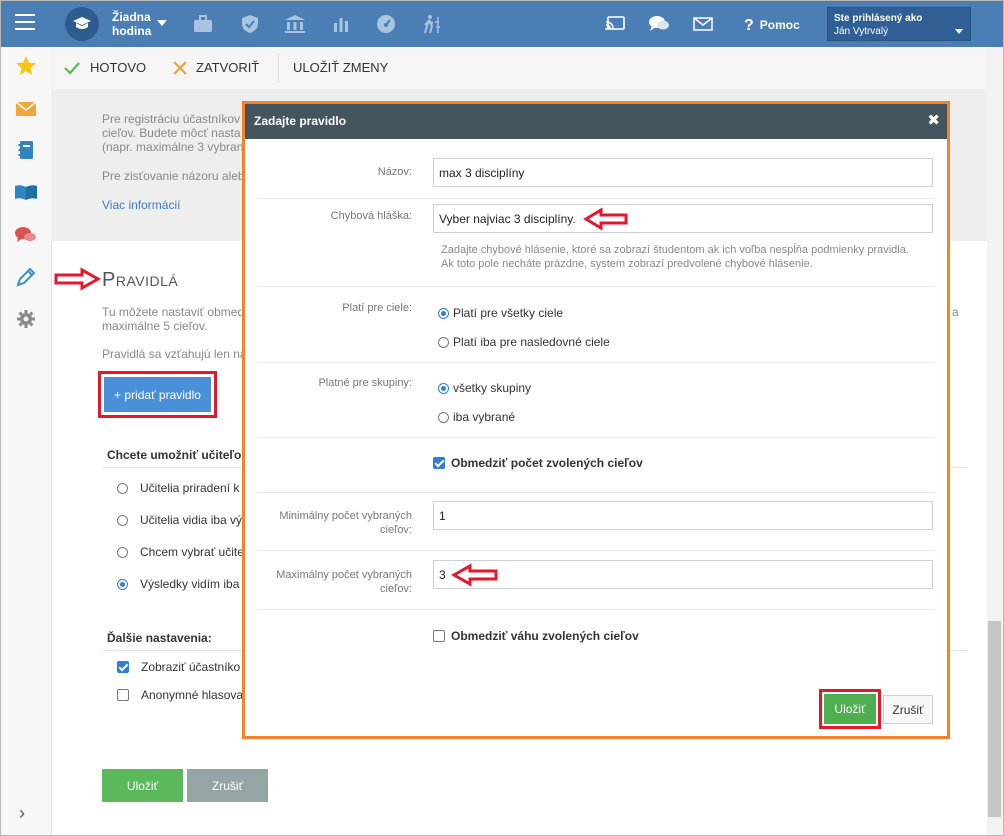  What do you see at coordinates (703, 24) in the screenshot?
I see `mail-icon` at bounding box center [703, 24].